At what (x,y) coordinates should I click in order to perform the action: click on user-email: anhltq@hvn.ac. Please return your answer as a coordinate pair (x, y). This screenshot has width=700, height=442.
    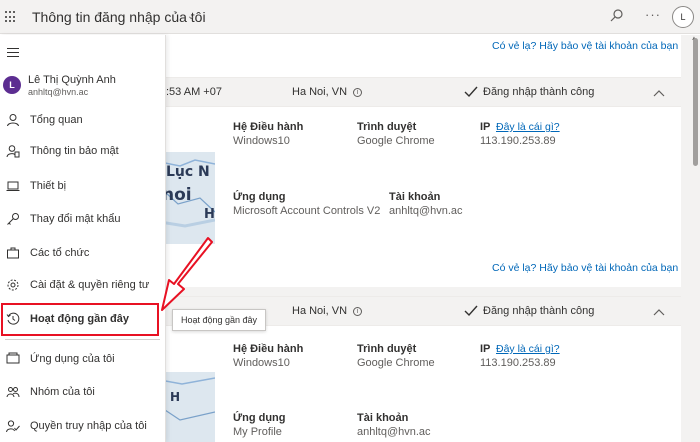
    Looking at the image, I should click on (58, 92).